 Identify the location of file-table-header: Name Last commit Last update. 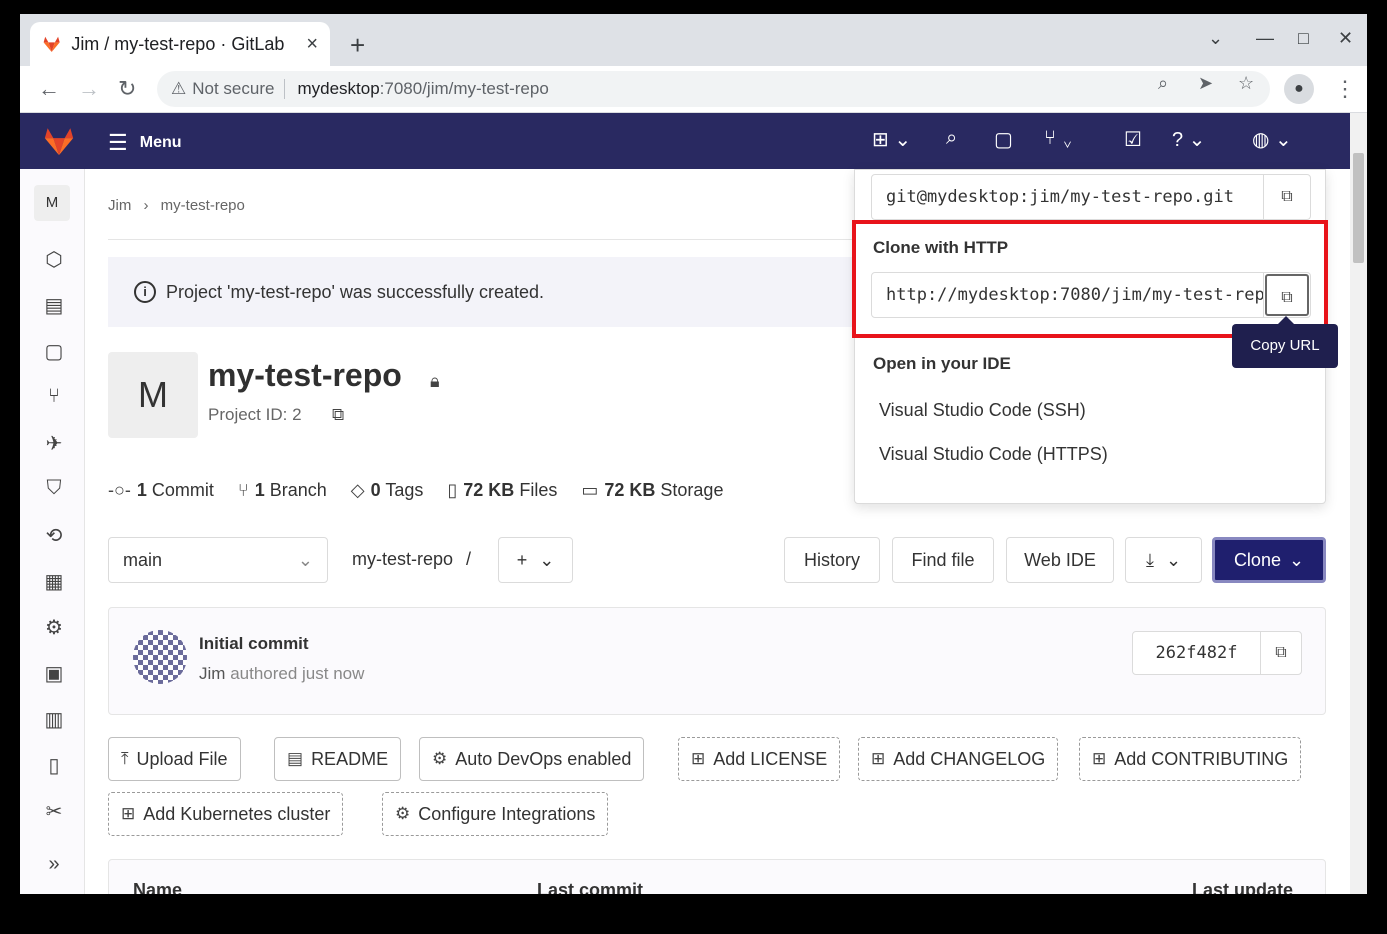
(717, 876).